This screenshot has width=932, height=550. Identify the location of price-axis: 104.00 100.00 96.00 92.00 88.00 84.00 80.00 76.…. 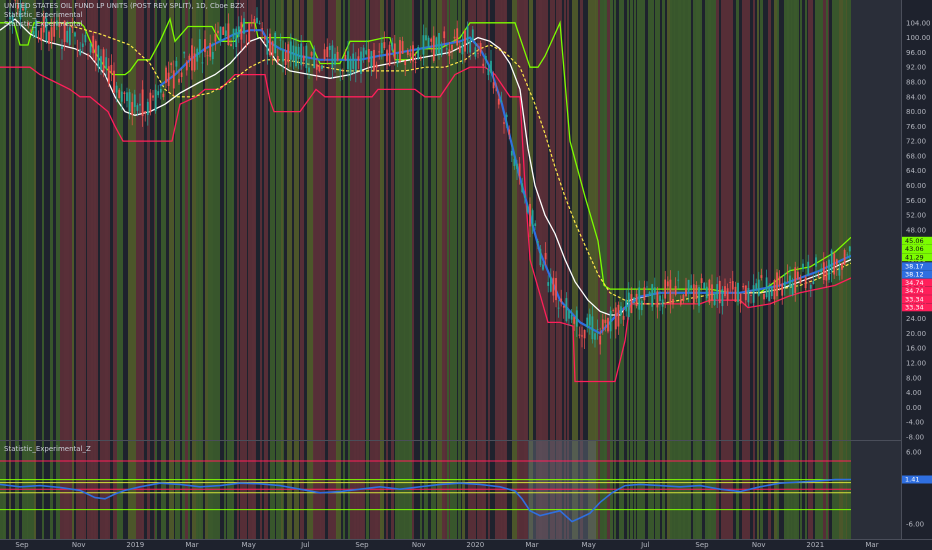
(918, 230).